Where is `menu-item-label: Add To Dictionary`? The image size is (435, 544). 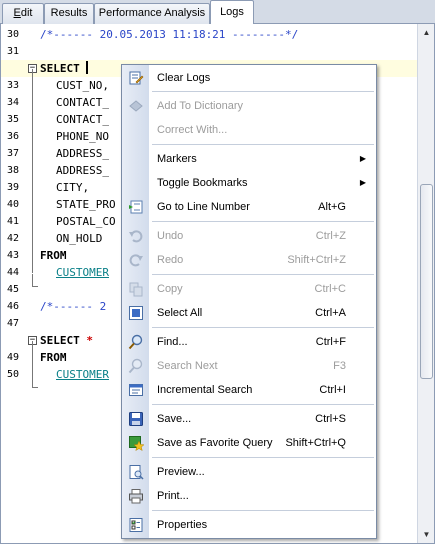 menu-item-label: Add To Dictionary is located at coordinates (200, 106).